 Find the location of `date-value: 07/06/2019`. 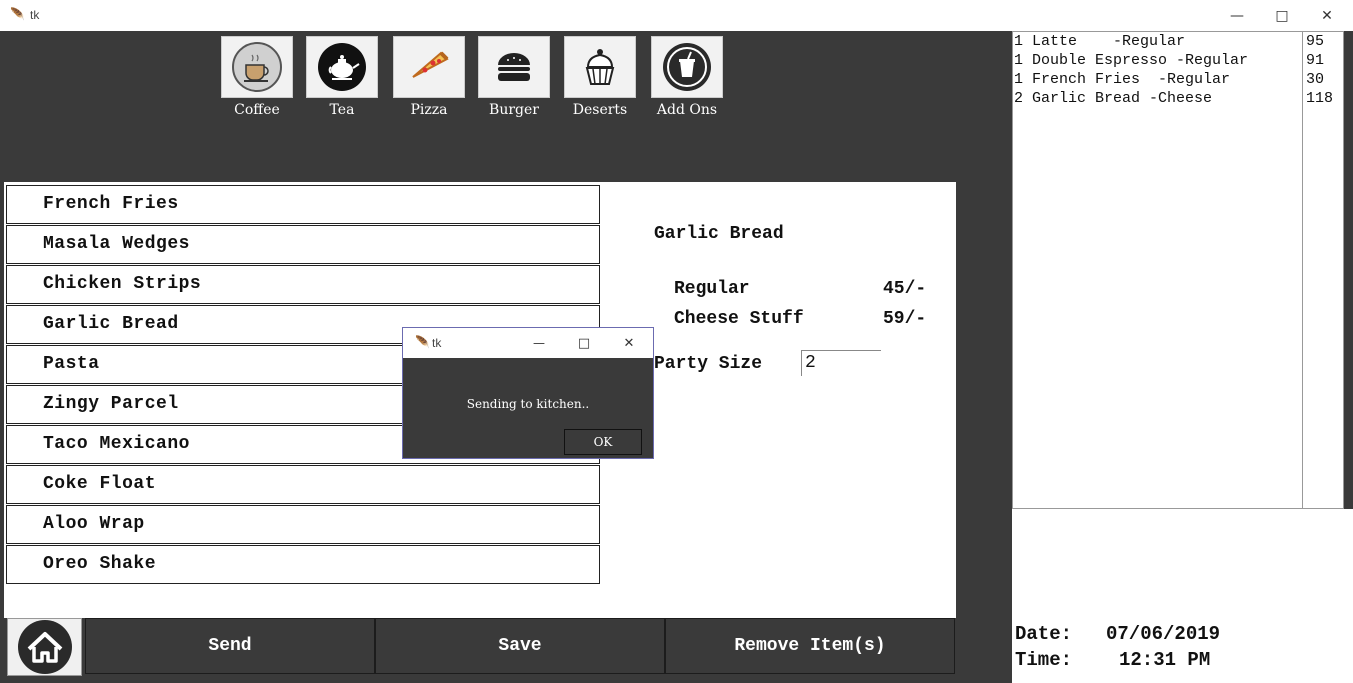

date-value: 07/06/2019 is located at coordinates (1163, 634).